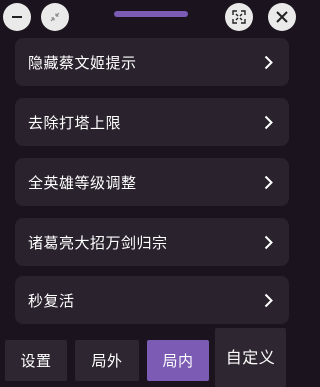  I want to click on tab-custom: 自定义, so click(250, 357).